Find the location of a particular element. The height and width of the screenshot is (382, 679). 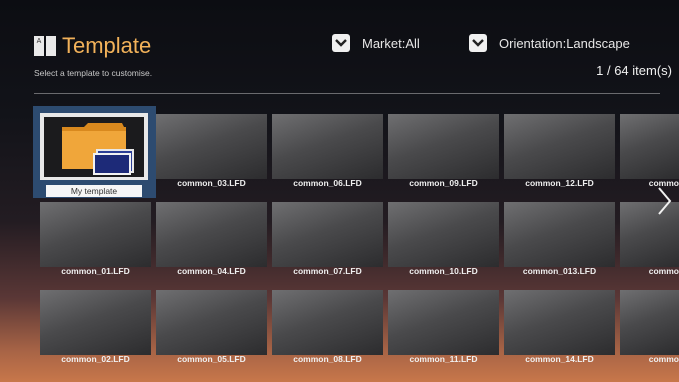

template-label: common_11.LFD is located at coordinates (443, 359).